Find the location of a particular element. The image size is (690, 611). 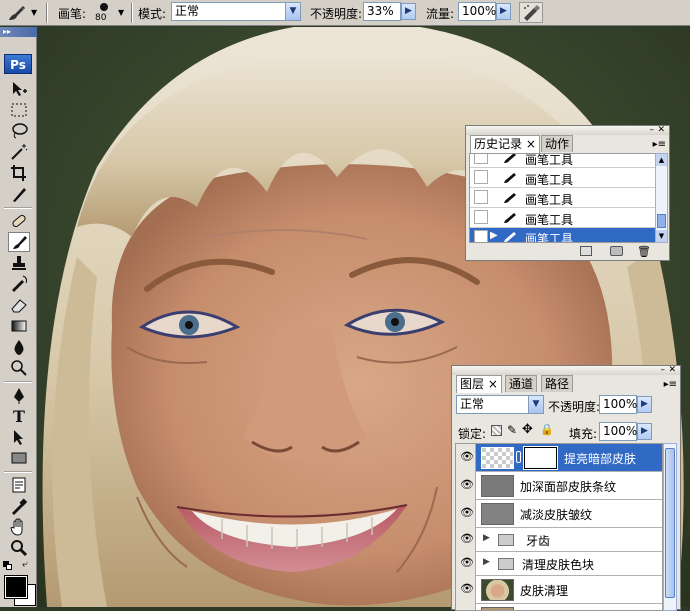

layer-group-row: 👁 ▶ 清理皮肤色块 is located at coordinates (559, 564).